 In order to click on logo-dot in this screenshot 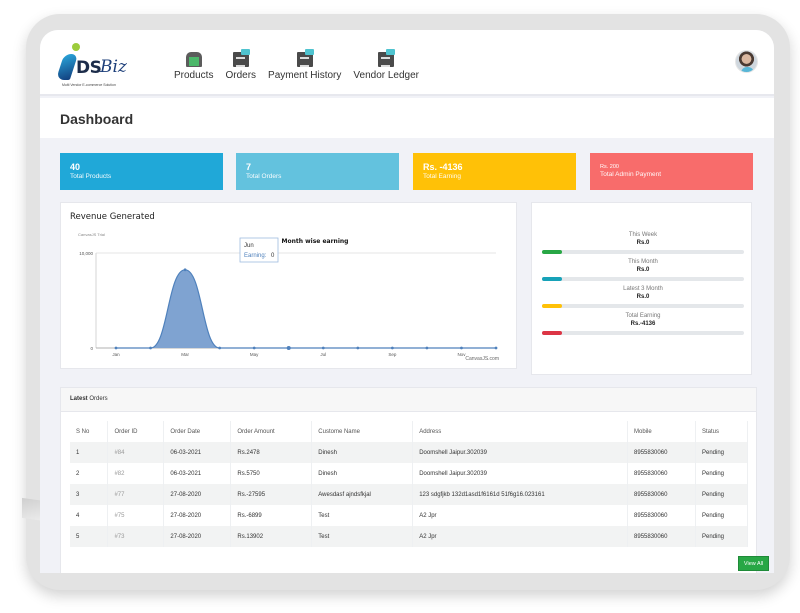, I will do `click(76, 47)`.